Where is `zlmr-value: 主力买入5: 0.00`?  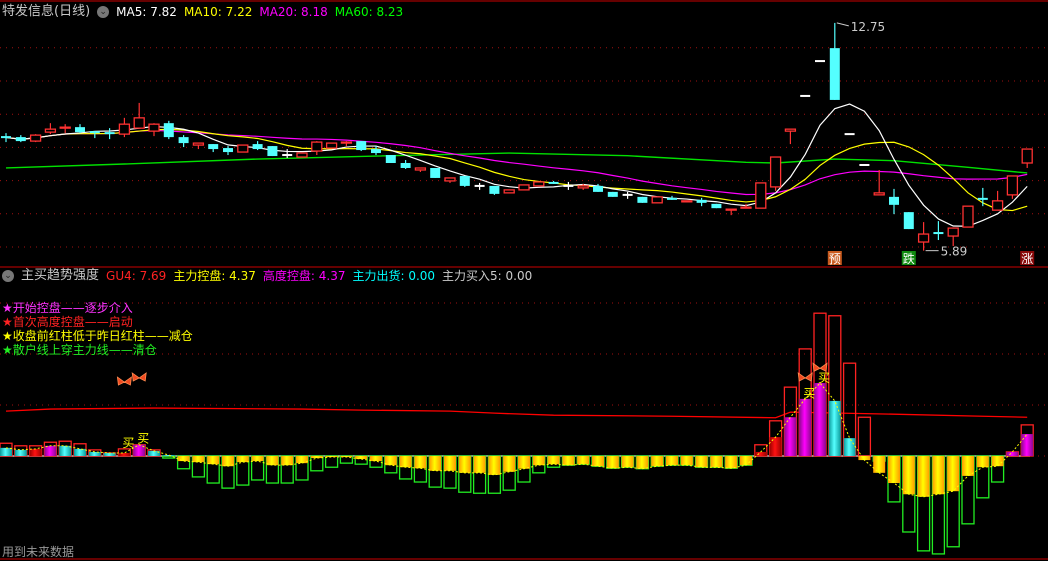
zlmr-value: 主力买入5: 0.00 is located at coordinates (487, 276).